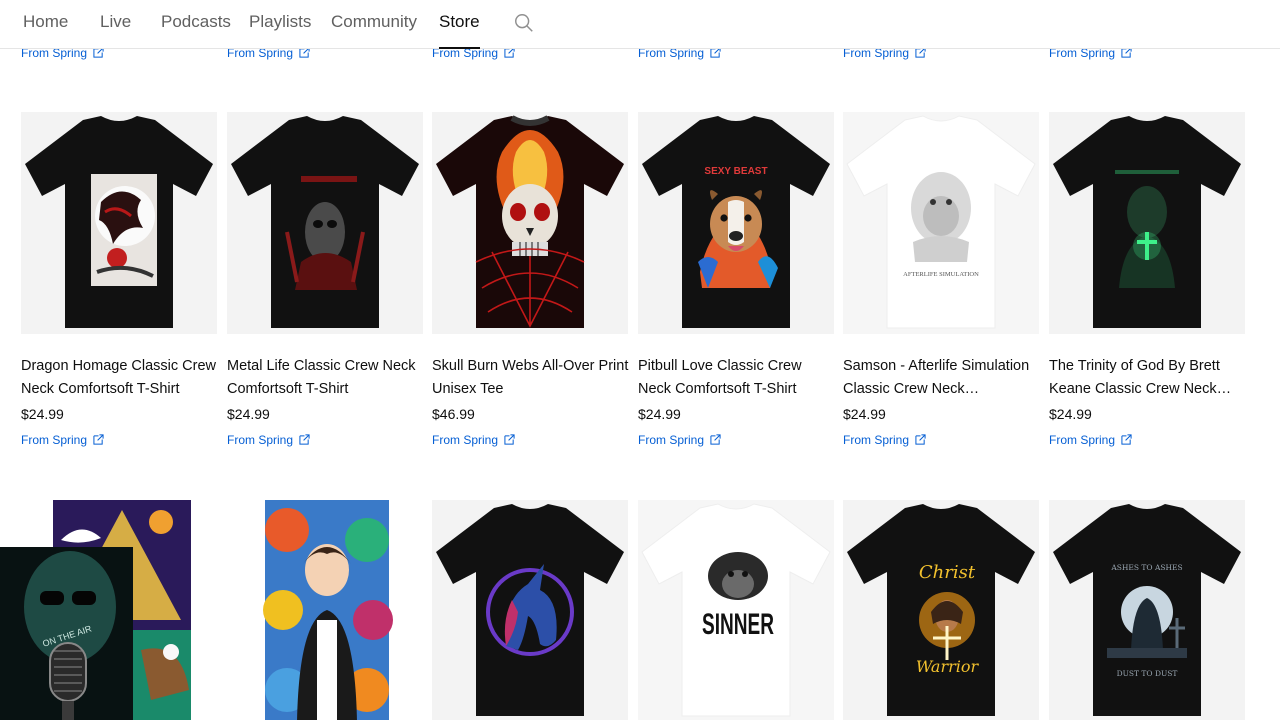  Describe the element at coordinates (459, 30) in the screenshot. I see `tab-store: Store` at that location.